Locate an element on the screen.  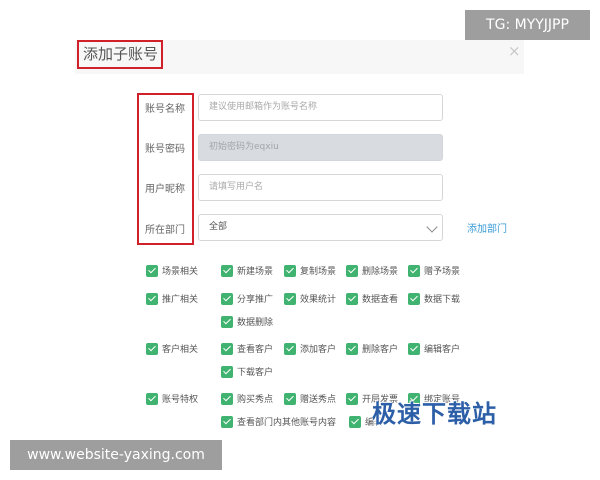
checkbox-scene-main: 场景相关 is located at coordinates (172, 270).